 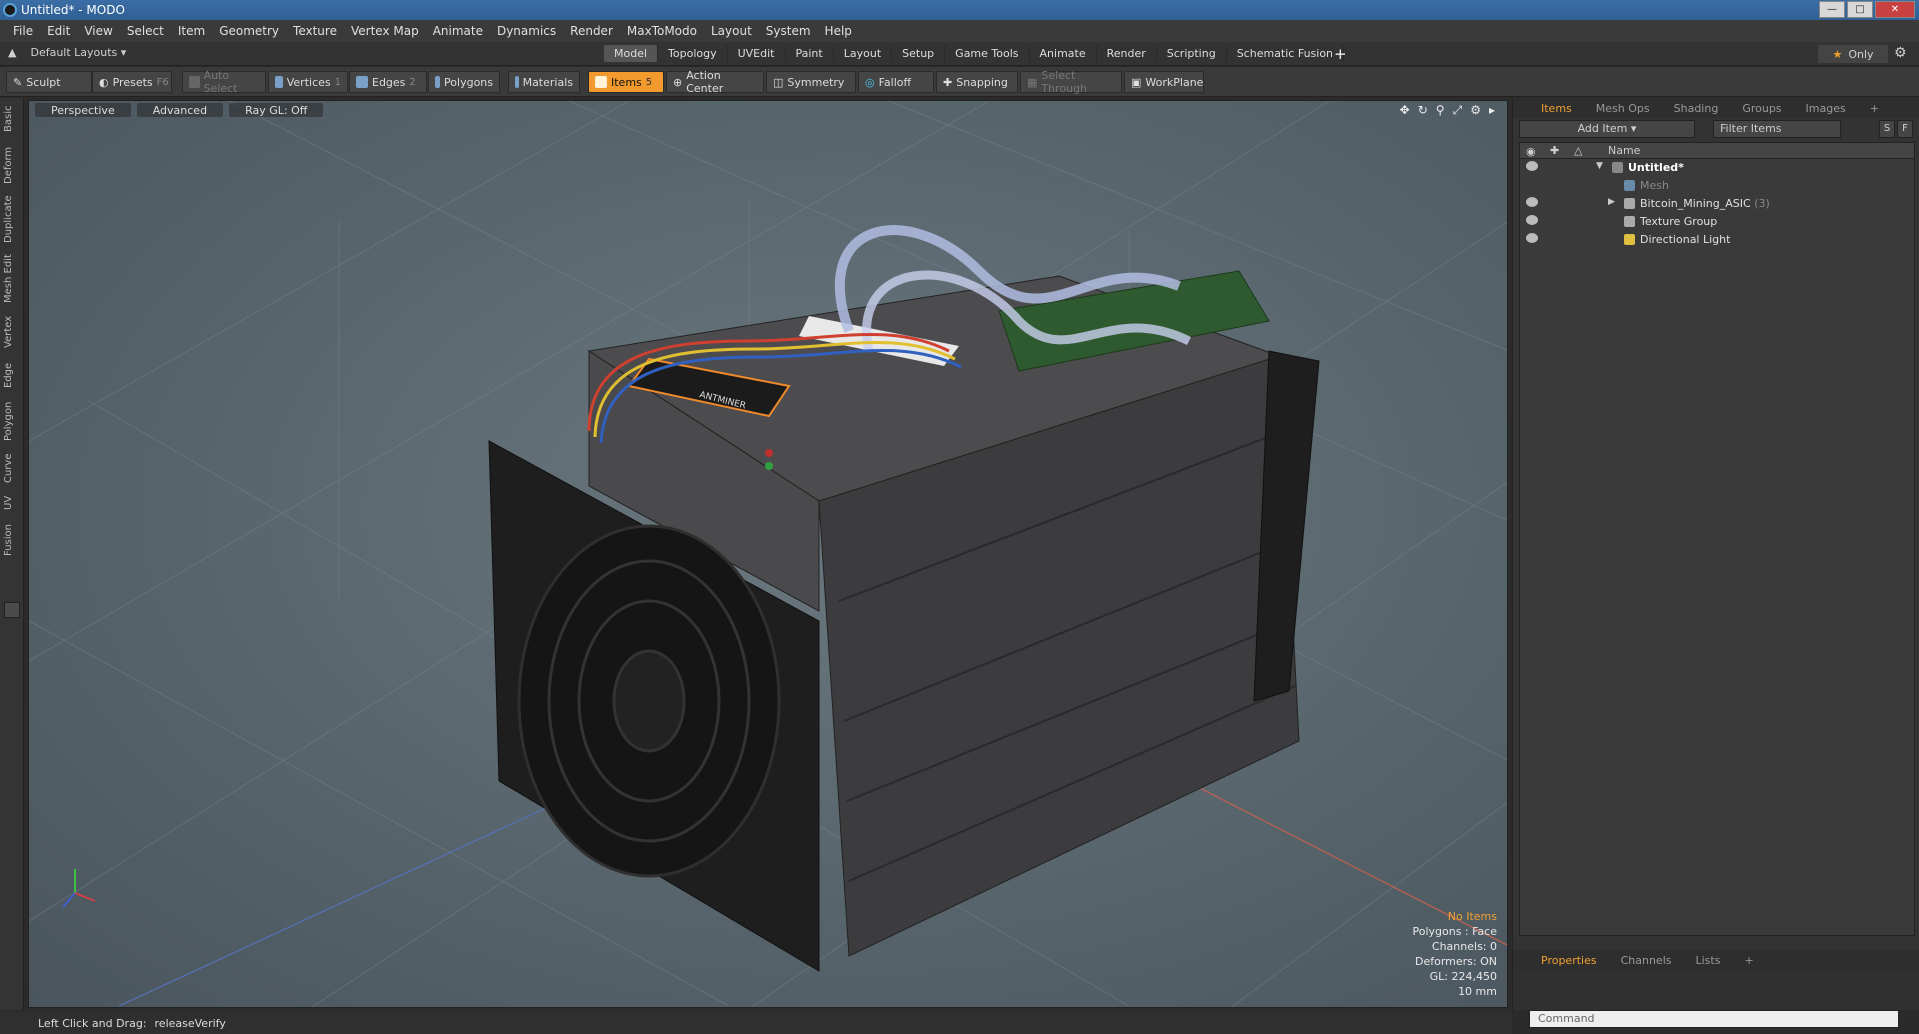 What do you see at coordinates (1164, 82) in the screenshot?
I see `workplane-button: ▣ WorkPlane` at bounding box center [1164, 82].